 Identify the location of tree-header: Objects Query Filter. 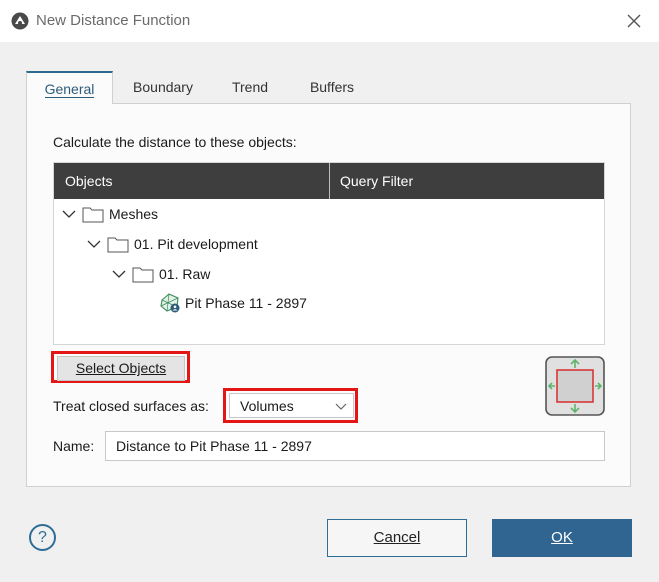
(329, 181).